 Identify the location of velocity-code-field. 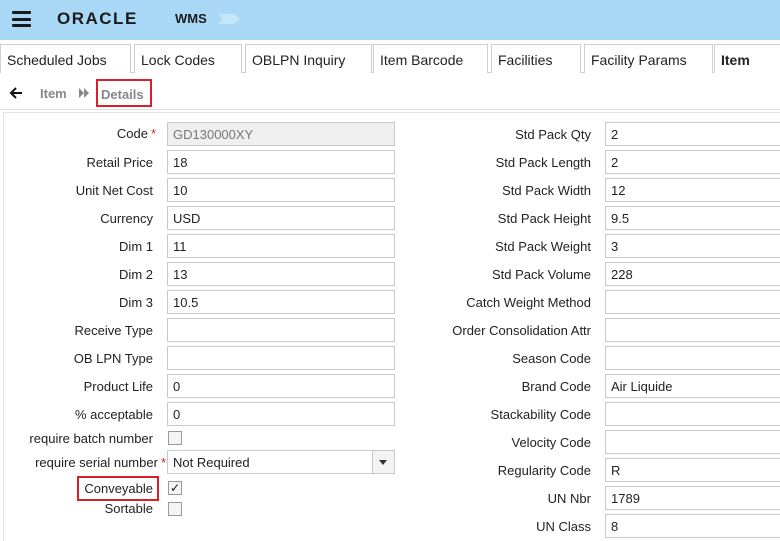
(692, 442).